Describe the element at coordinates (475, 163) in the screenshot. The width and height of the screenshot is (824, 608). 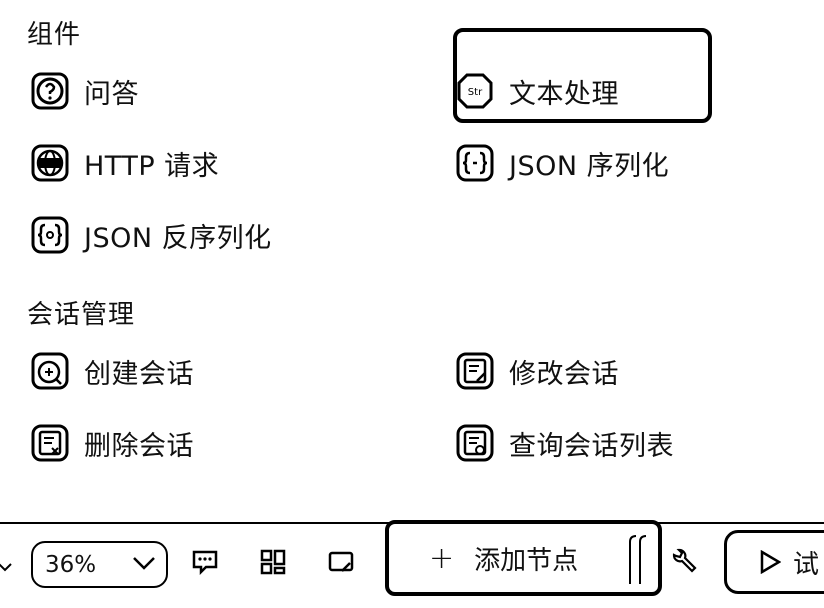
I see `json-serialize-icon` at that location.